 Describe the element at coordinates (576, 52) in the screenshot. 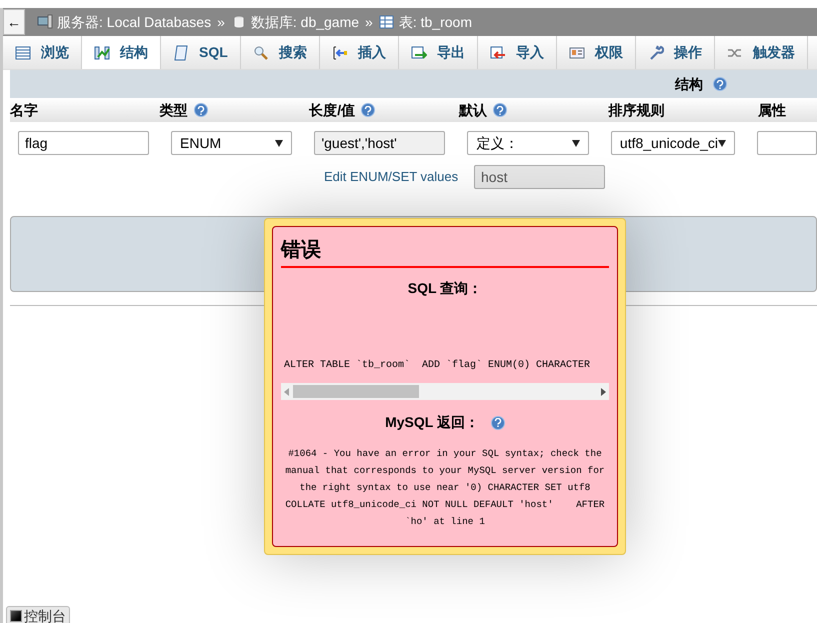

I see `card-icon` at that location.